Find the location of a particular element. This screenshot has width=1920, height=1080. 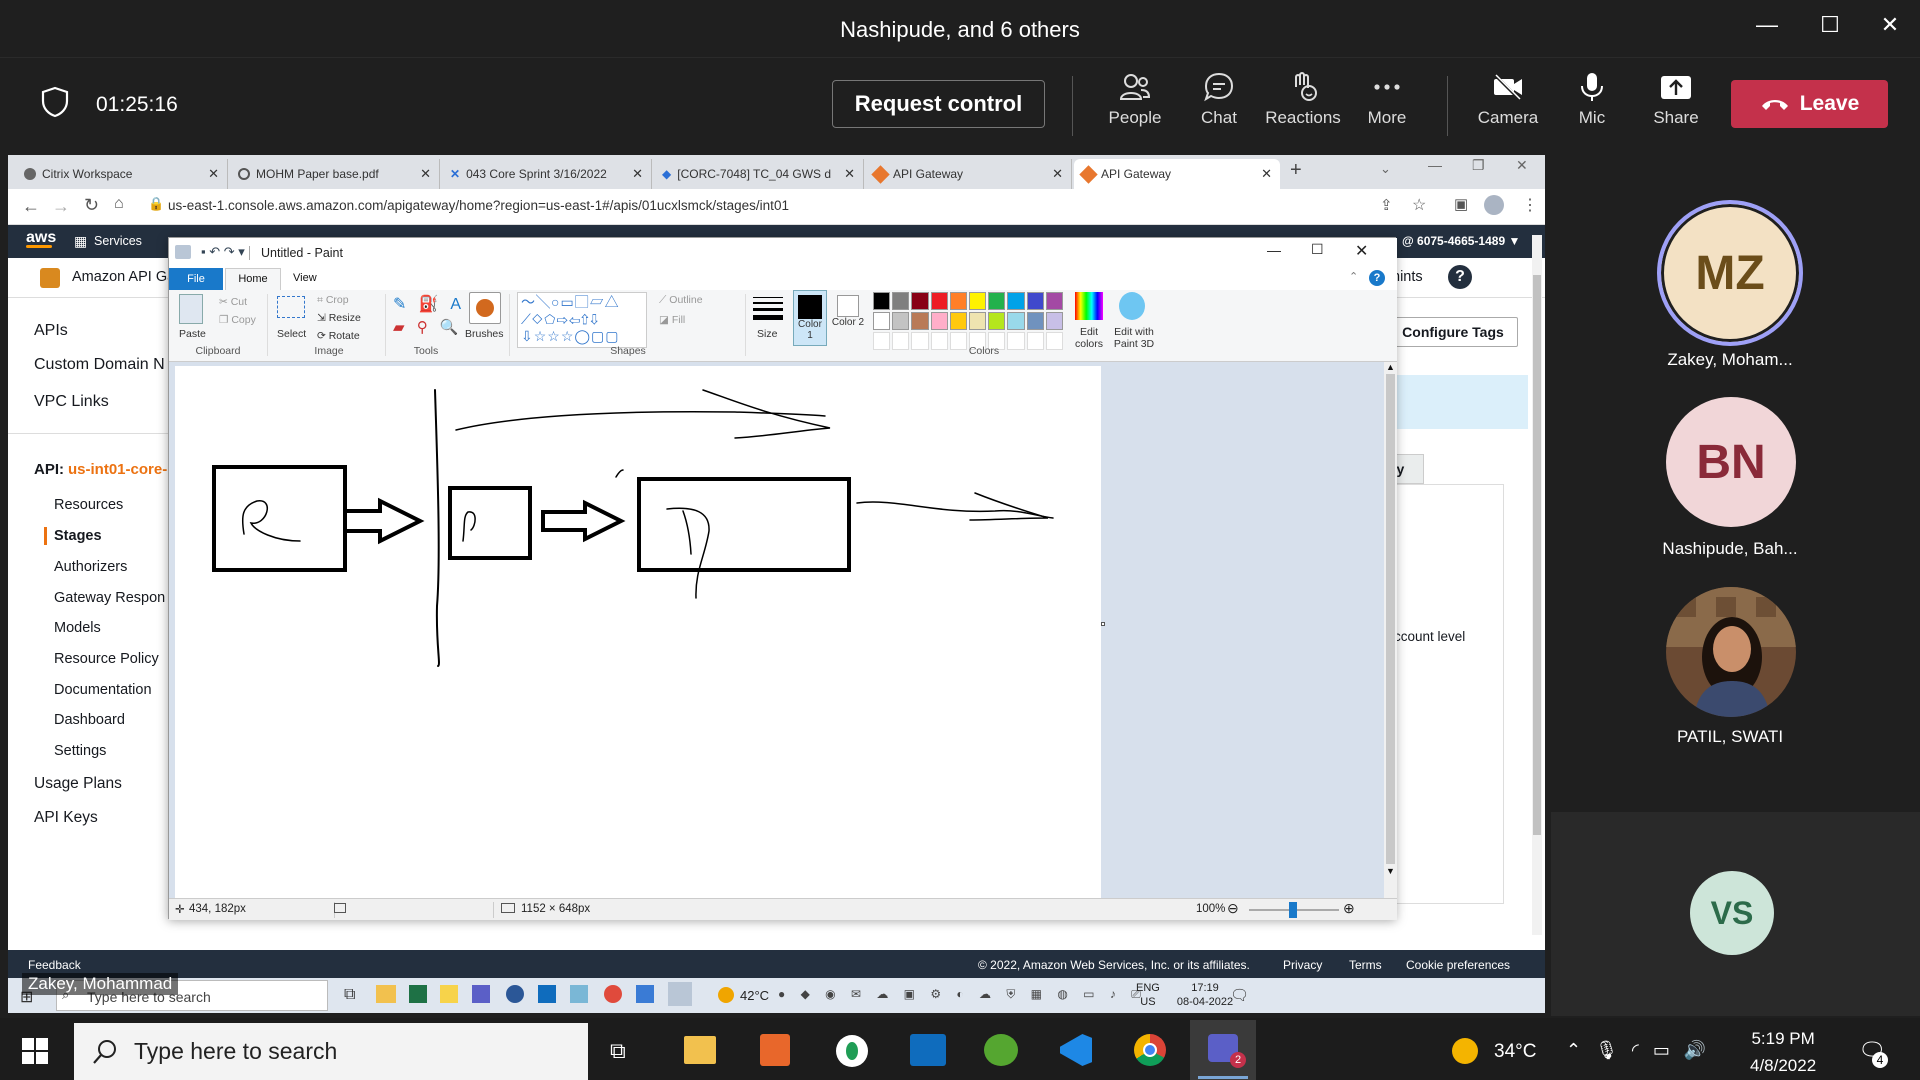

participant-avatar-bn: BN is located at coordinates (1731, 462).